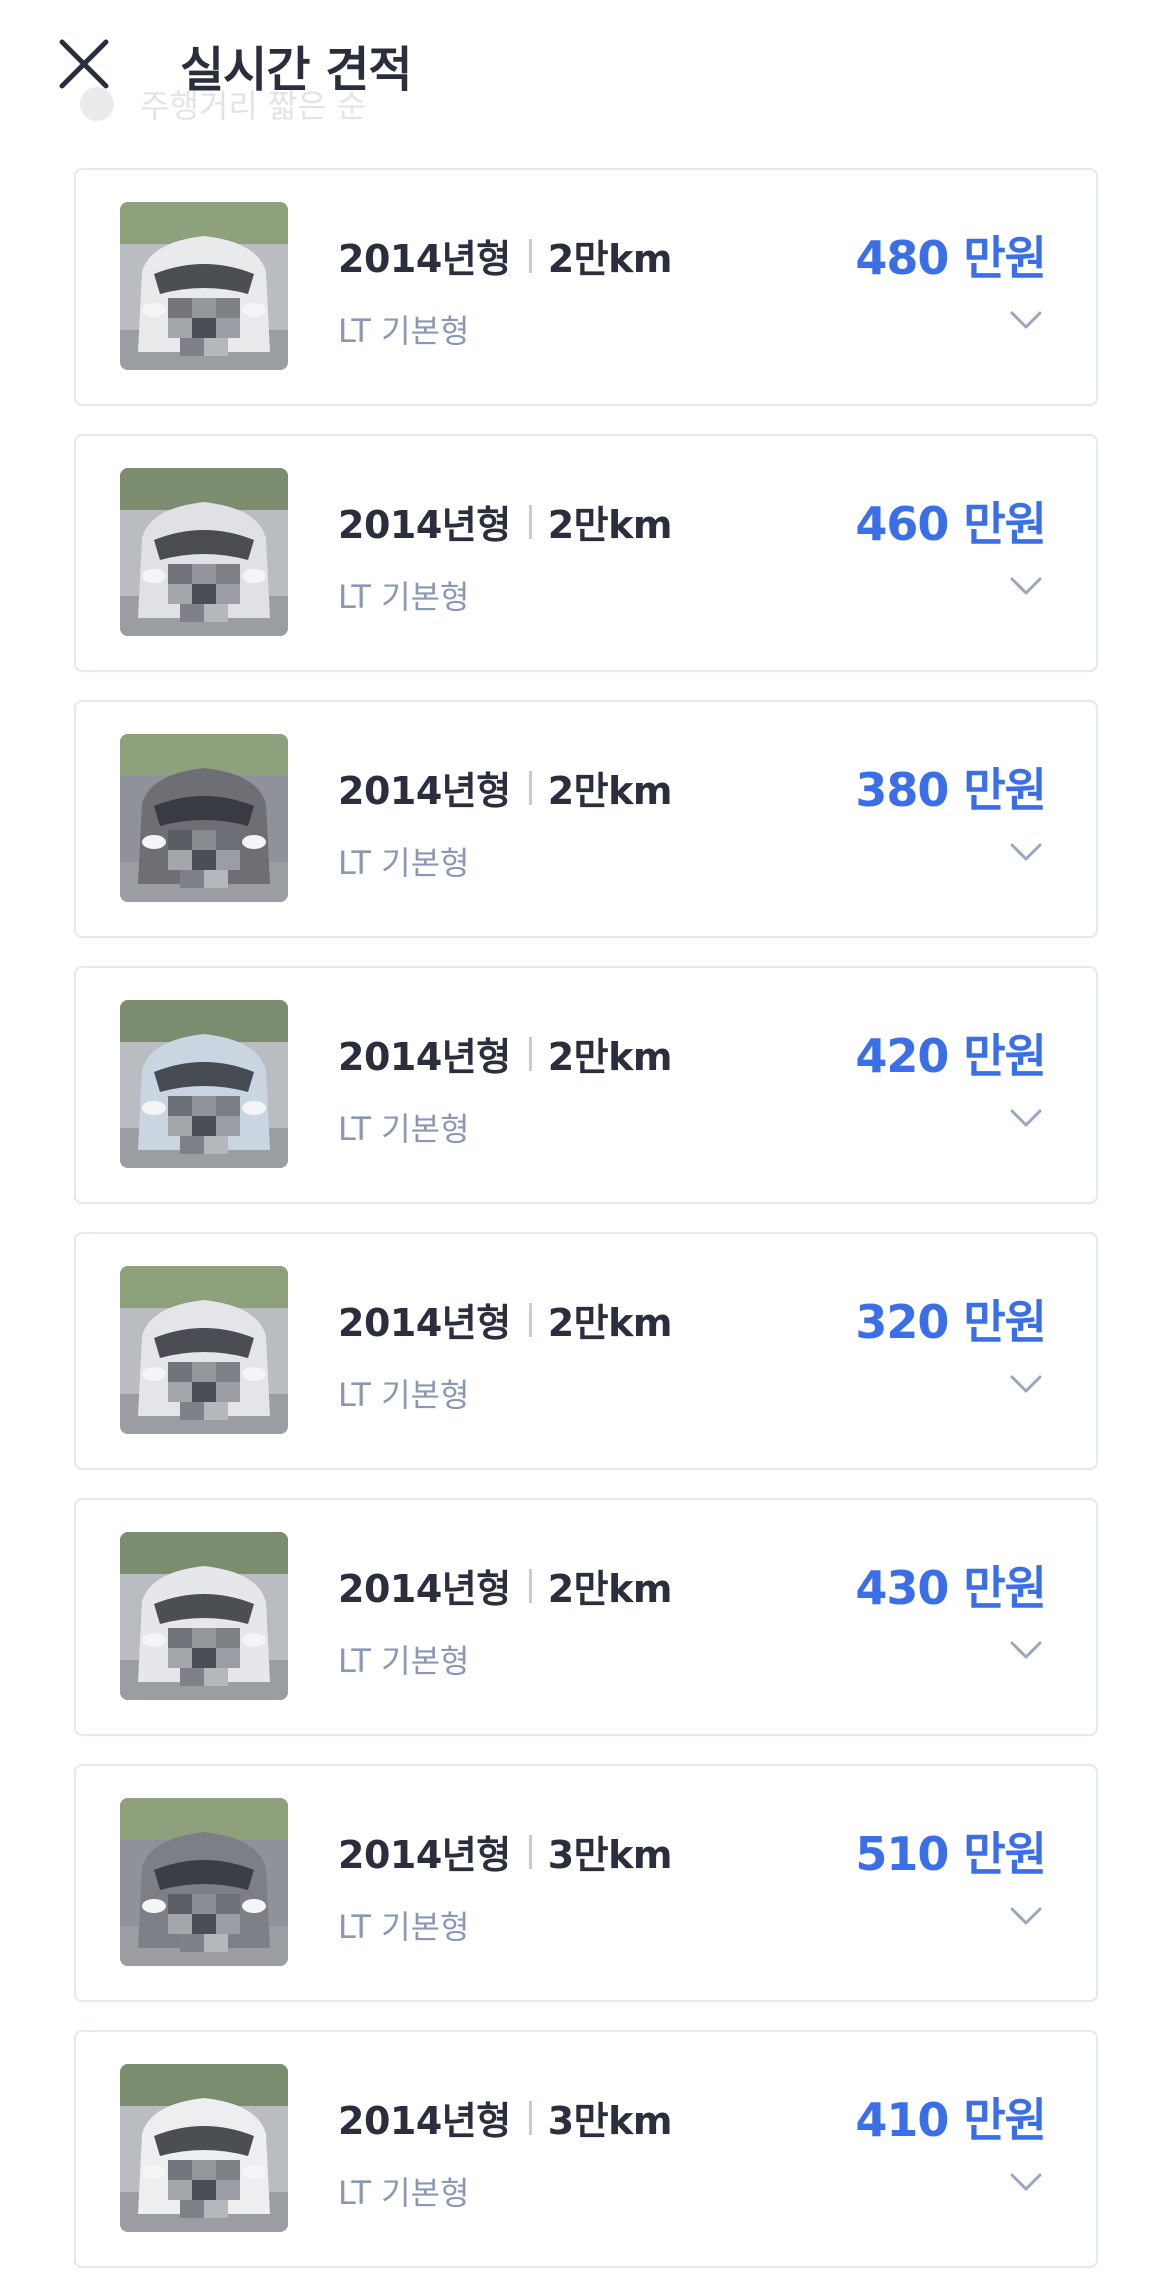 This screenshot has width=1170, height=2296. Describe the element at coordinates (585, 75) in the screenshot. I see `header: 실시간 견적` at that location.